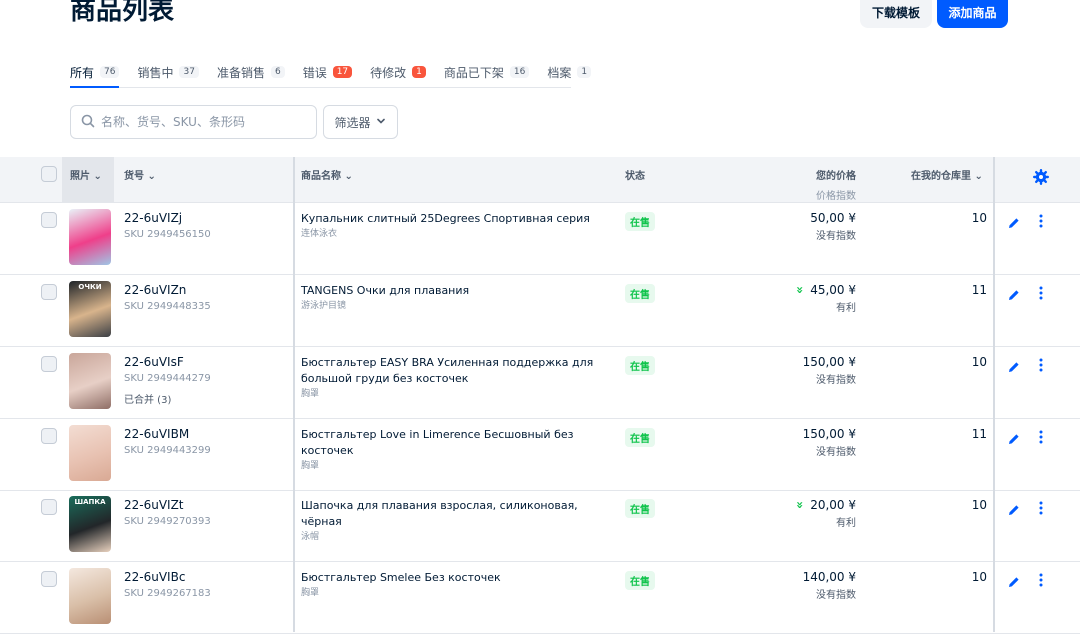 This screenshot has width=1080, height=636. I want to click on tab-5: 商品已下架 16, so click(487, 72).